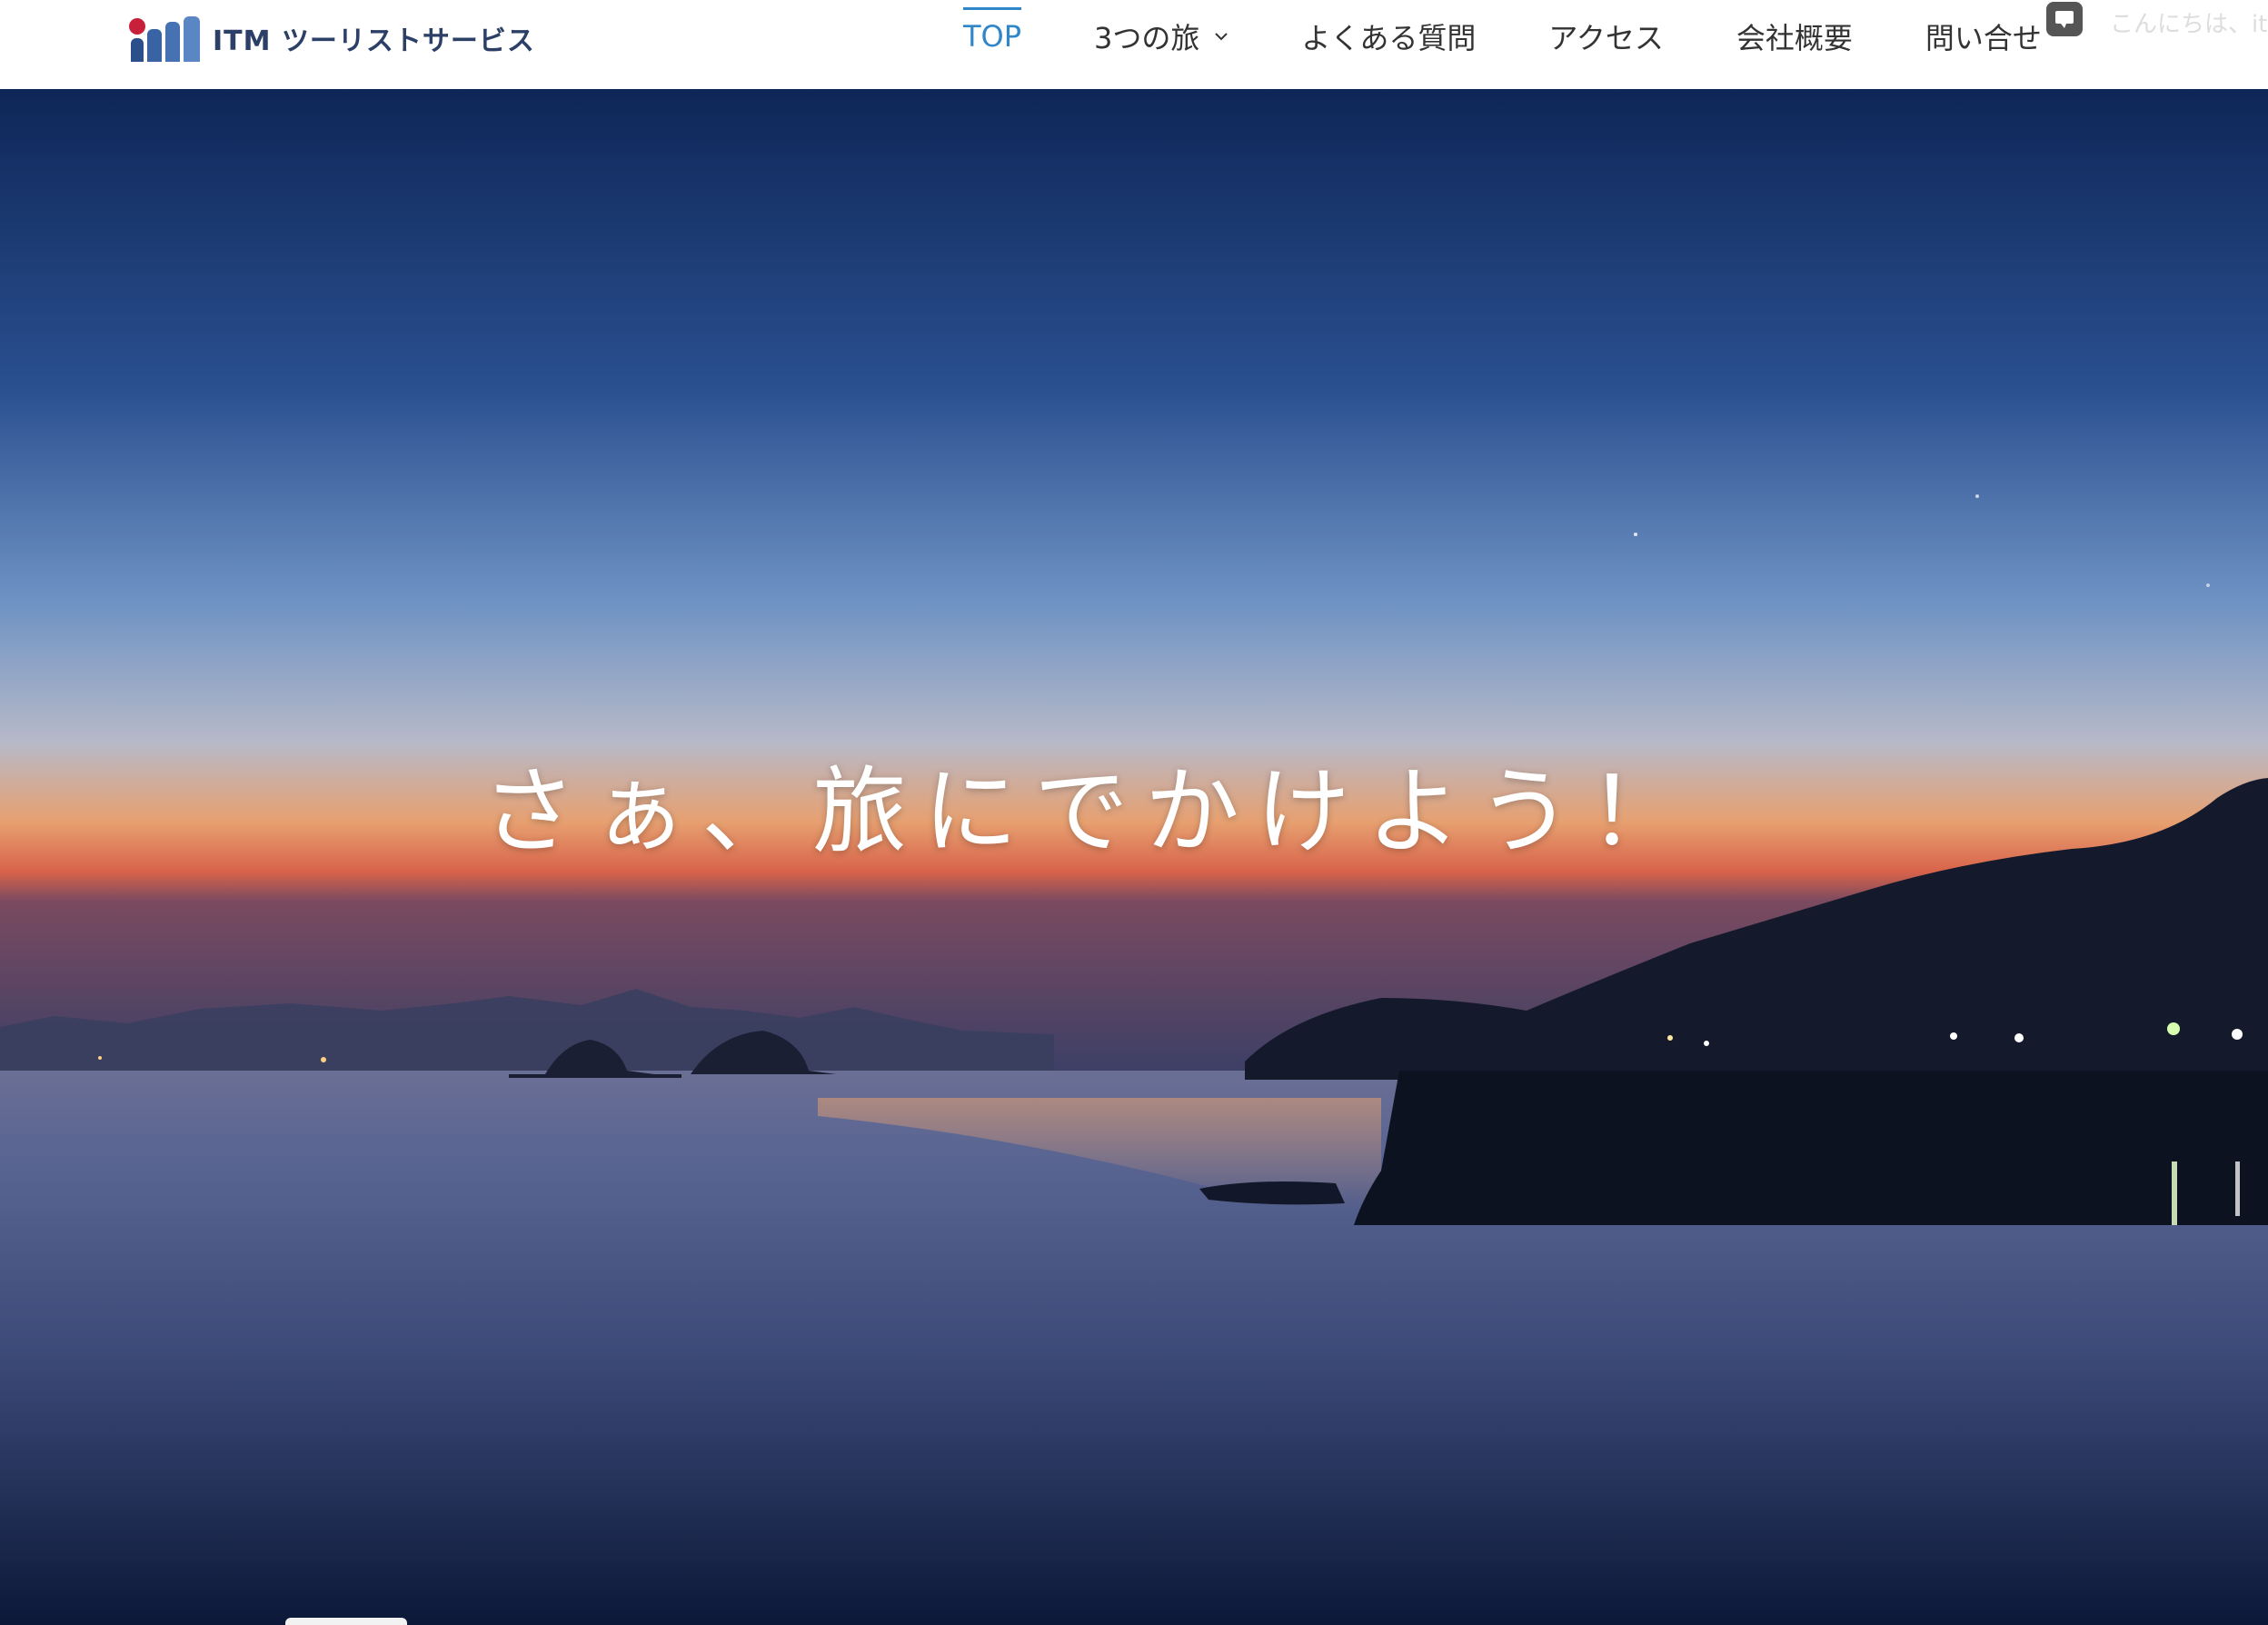 The height and width of the screenshot is (1625, 2268). I want to click on nav-item-label: アクセス, so click(1606, 38).